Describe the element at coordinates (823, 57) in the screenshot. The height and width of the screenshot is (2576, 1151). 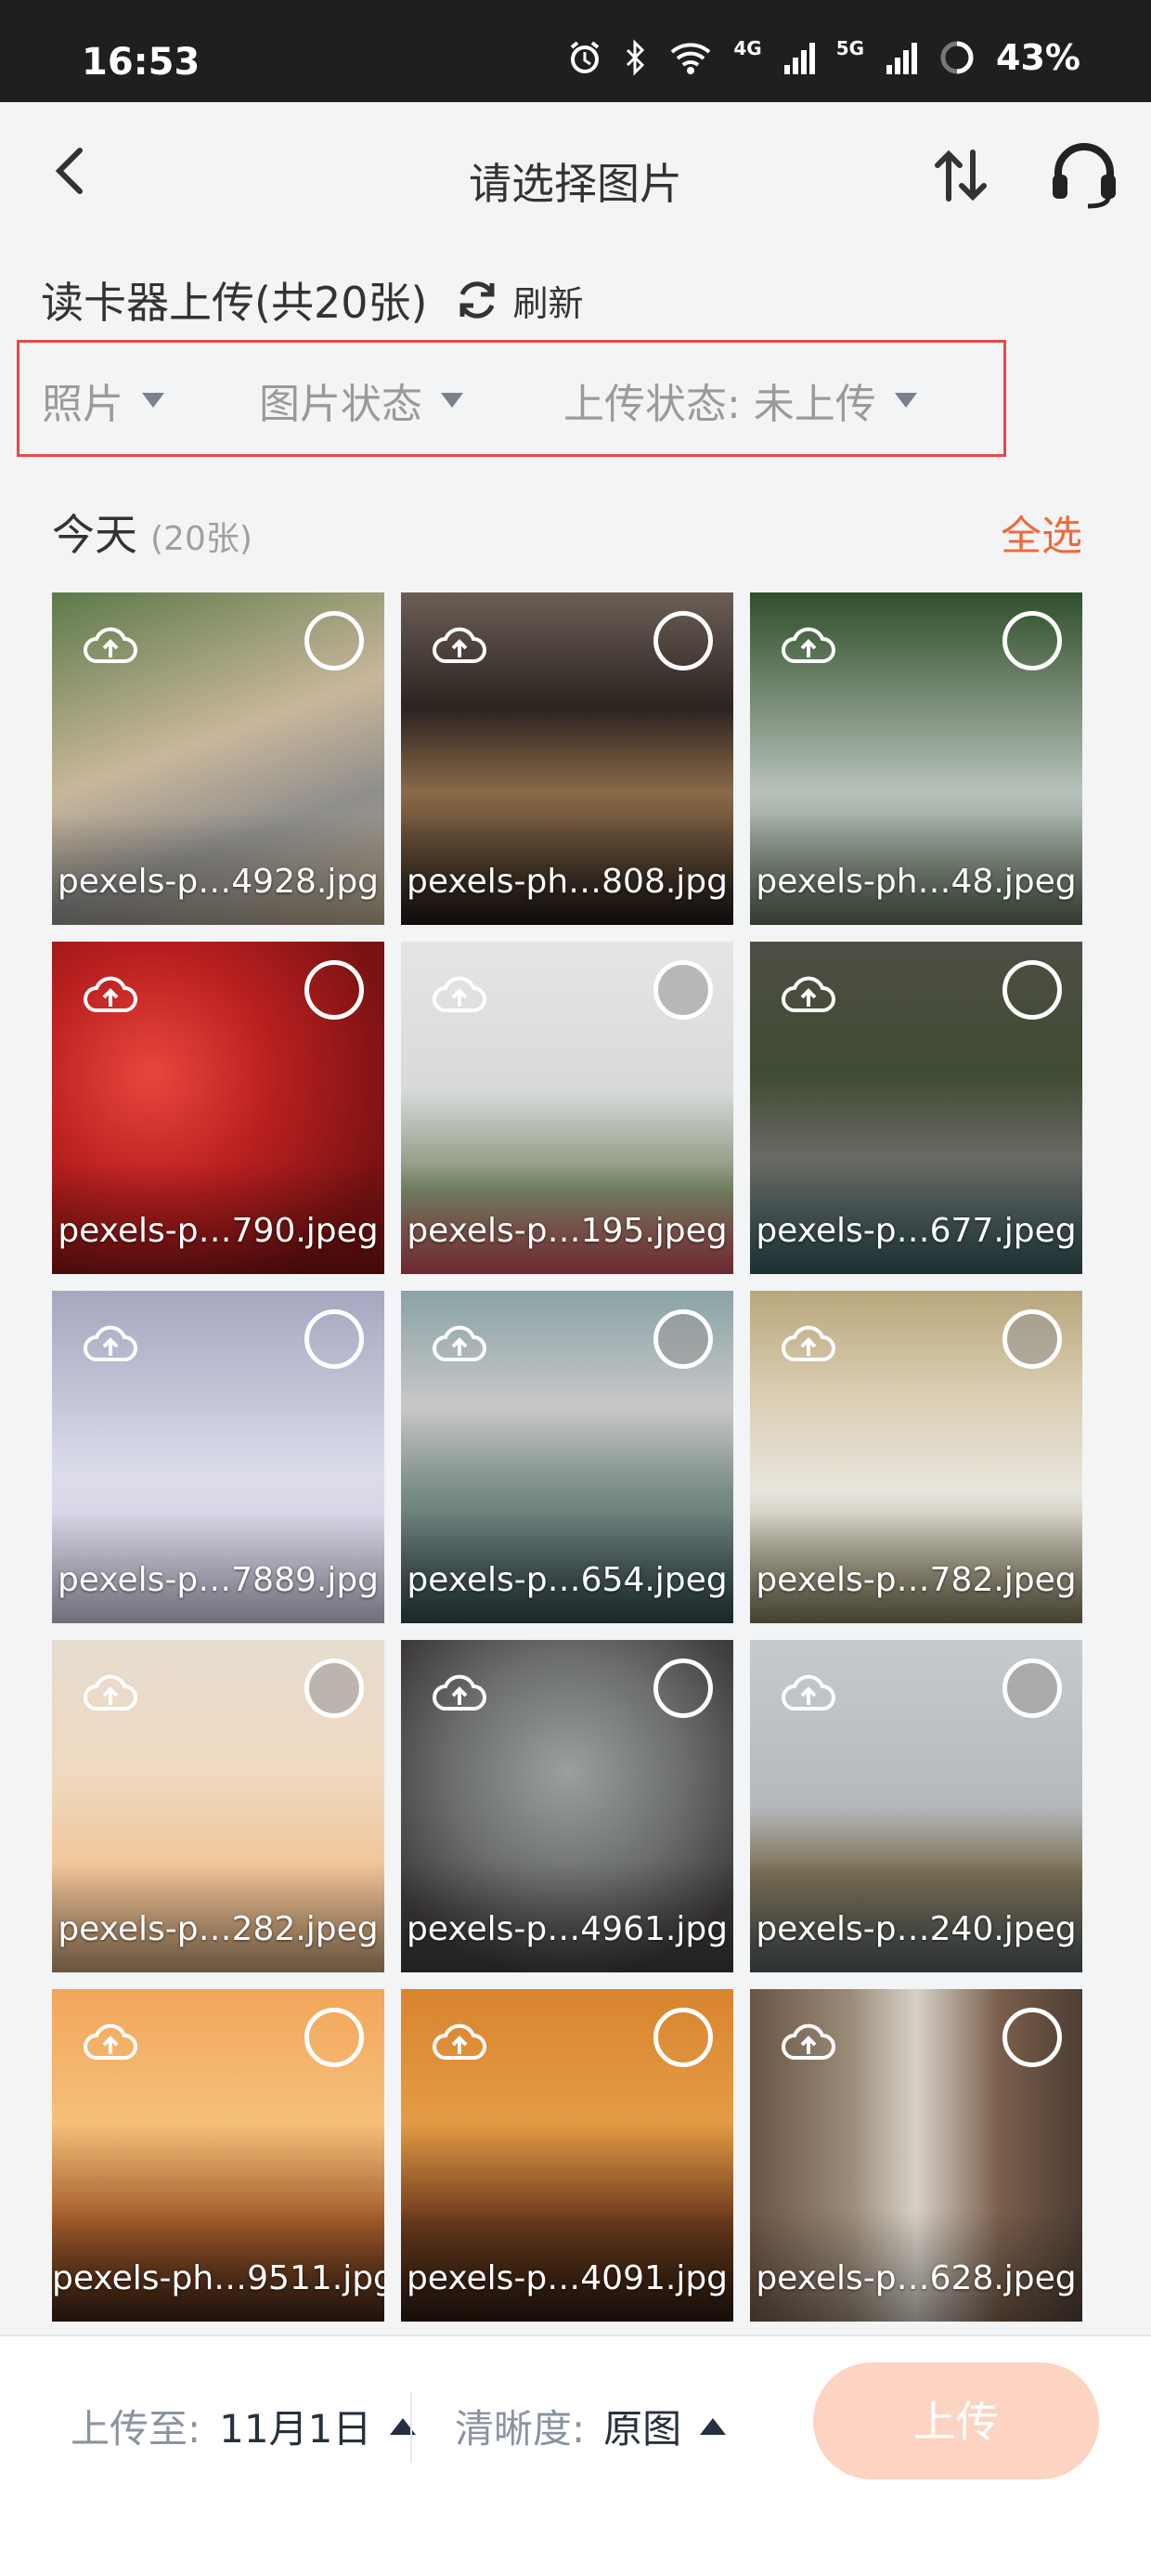
I see `status-icons: 4G 5G 43%` at that location.